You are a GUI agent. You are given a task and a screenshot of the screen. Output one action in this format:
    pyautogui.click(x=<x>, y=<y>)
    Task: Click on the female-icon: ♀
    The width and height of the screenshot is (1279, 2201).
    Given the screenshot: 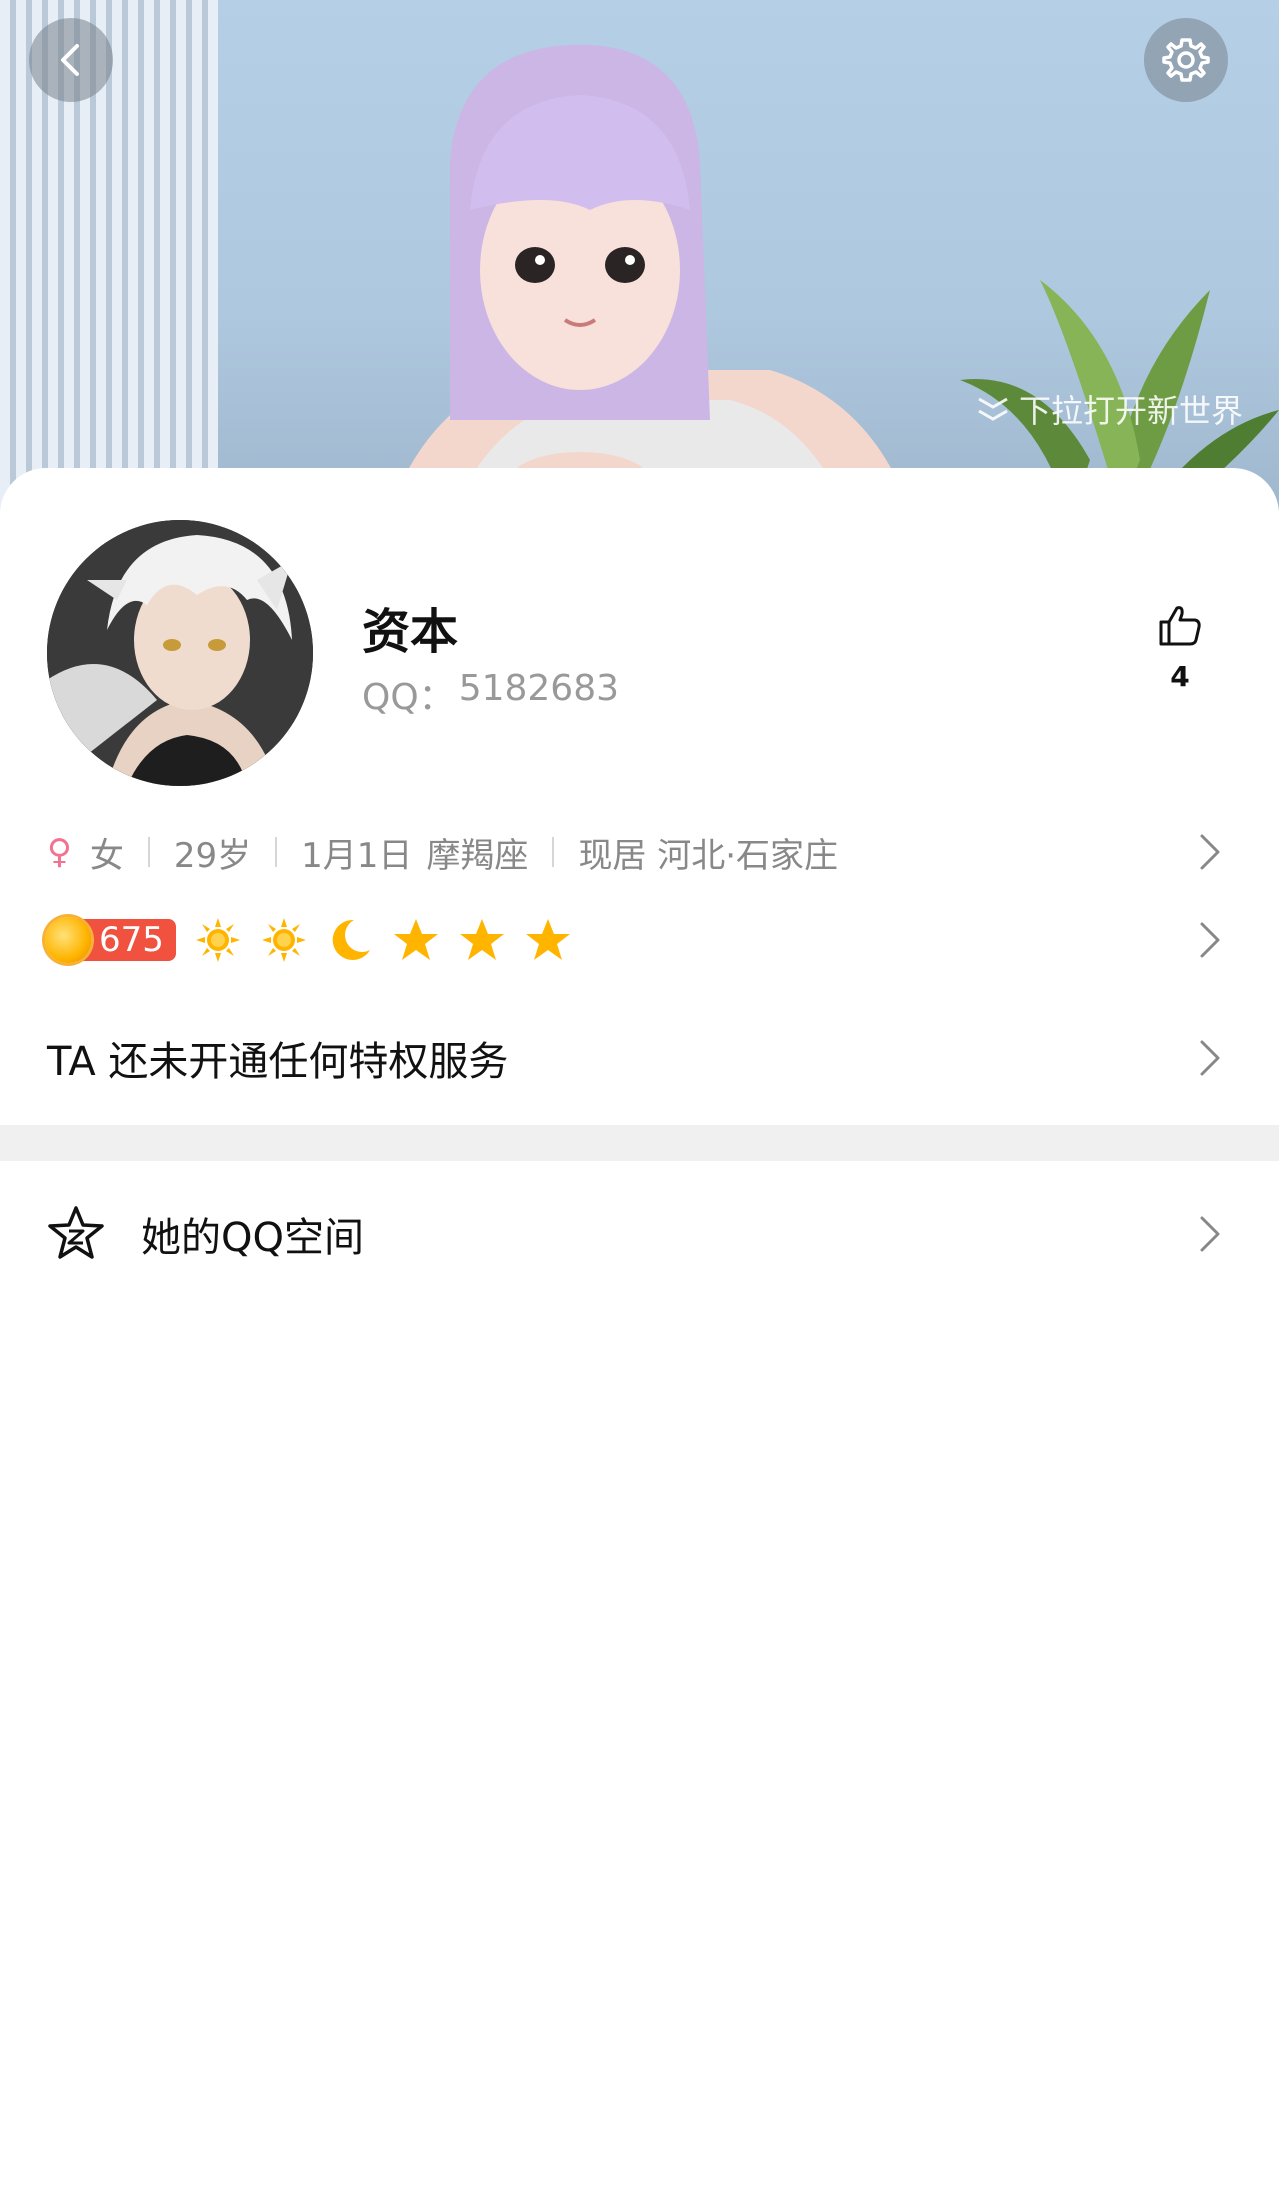 What is the action you would take?
    pyautogui.click(x=59, y=852)
    